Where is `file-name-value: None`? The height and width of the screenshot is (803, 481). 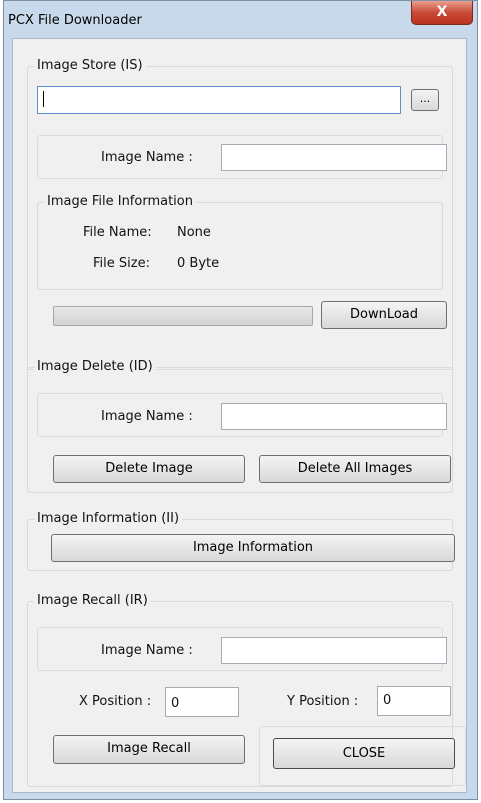 file-name-value: None is located at coordinates (194, 232).